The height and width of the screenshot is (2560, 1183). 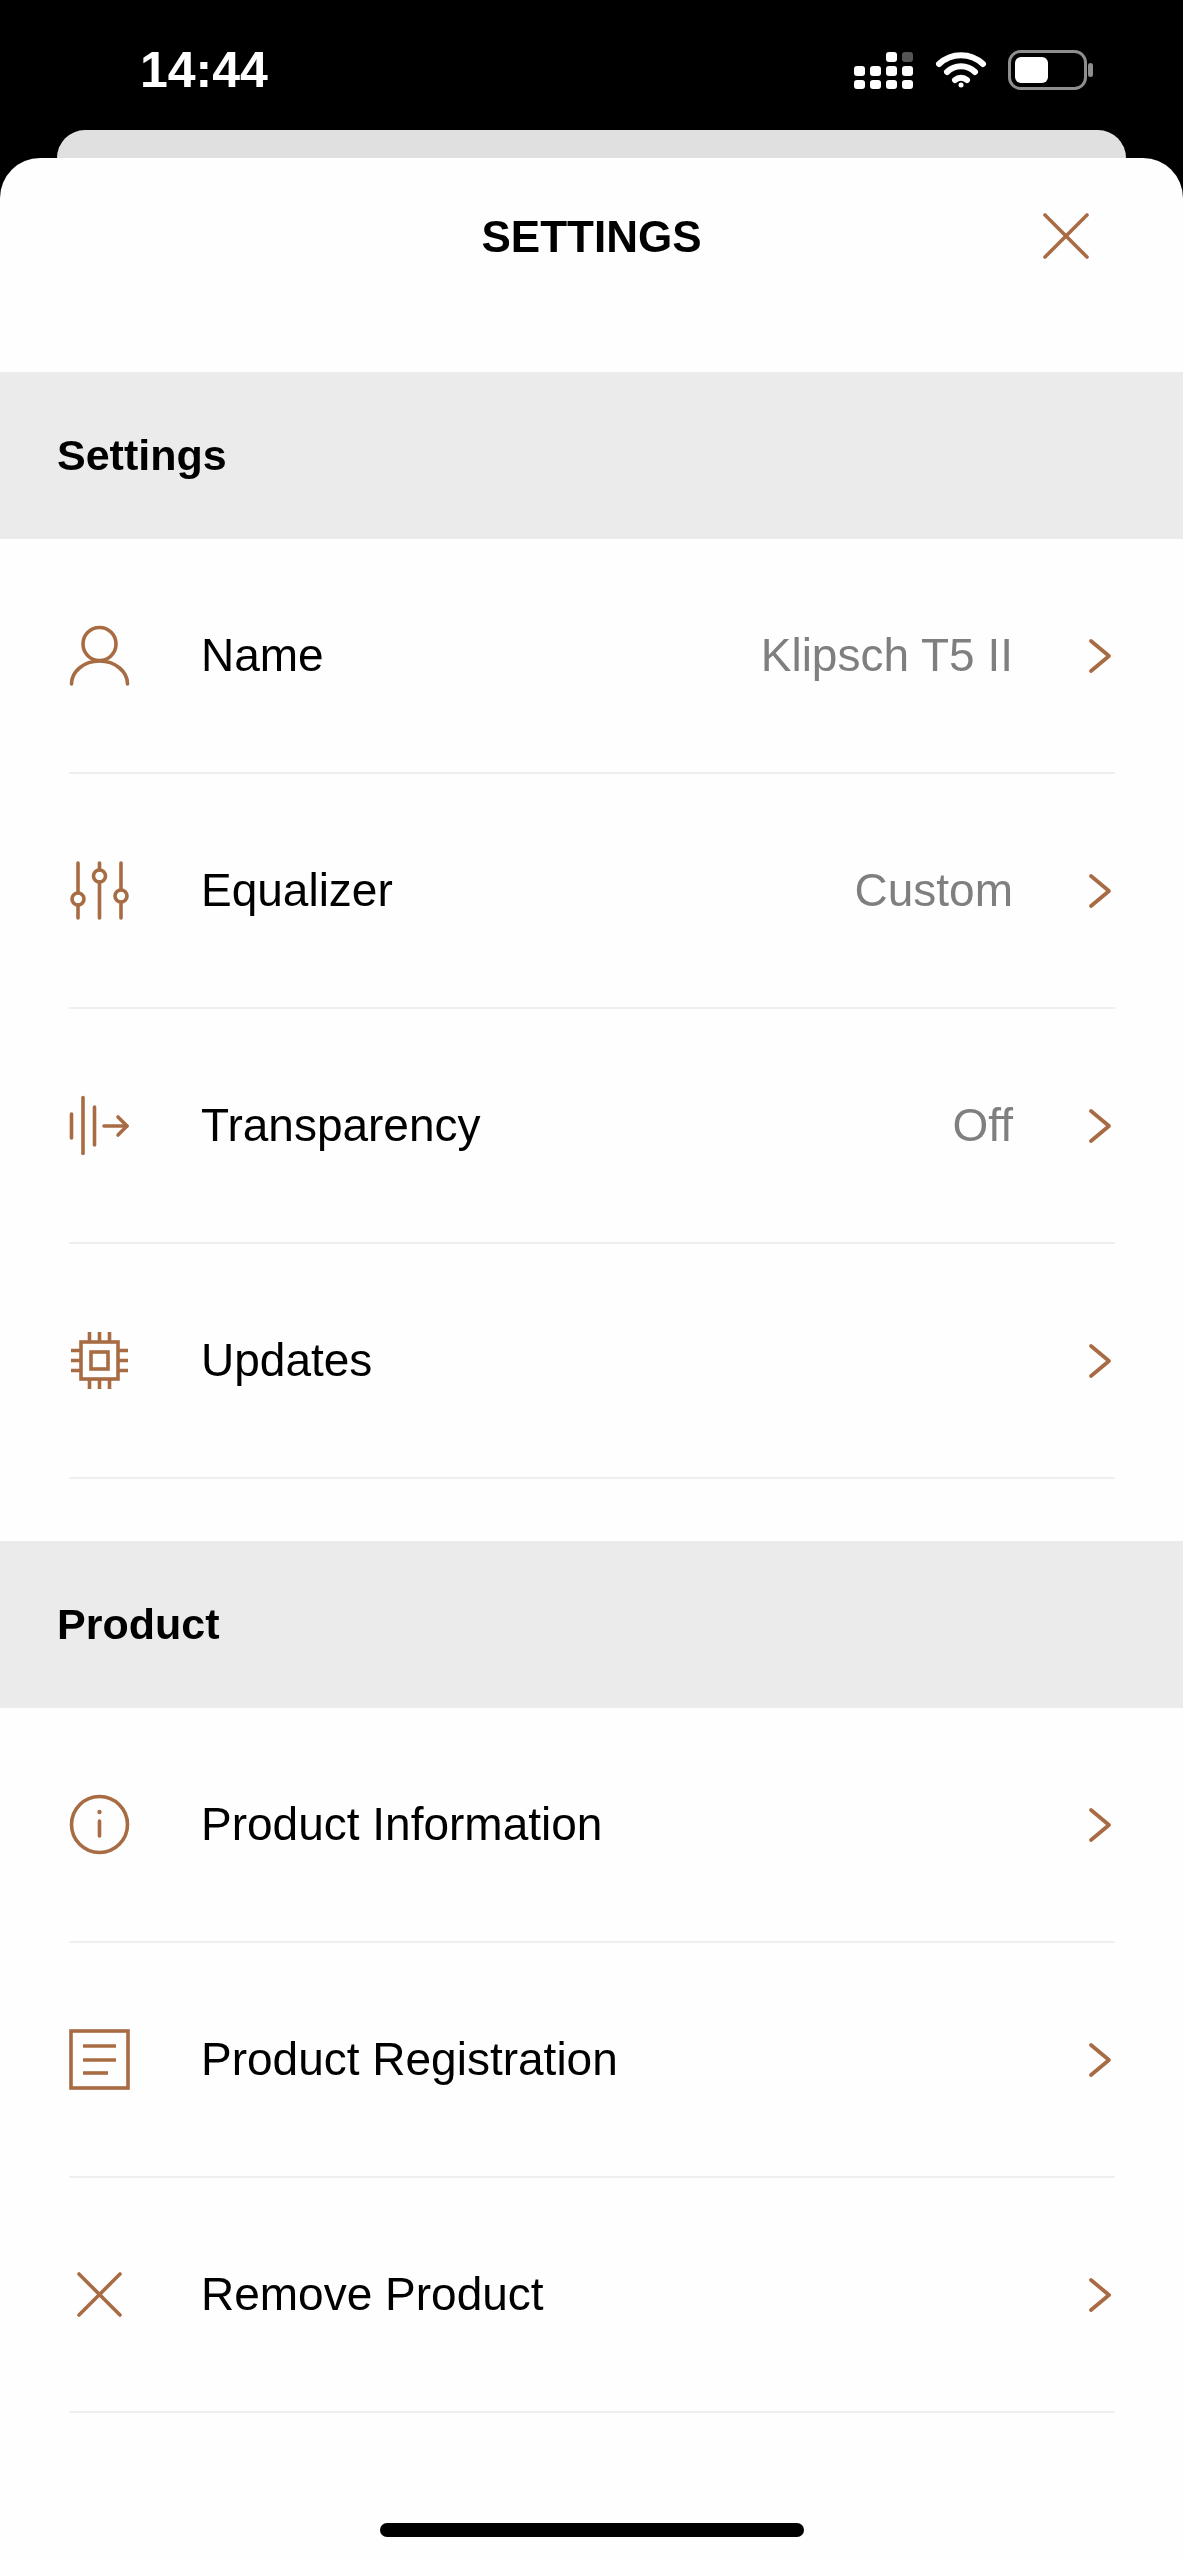 What do you see at coordinates (99, 890) in the screenshot?
I see `sliders-icon` at bounding box center [99, 890].